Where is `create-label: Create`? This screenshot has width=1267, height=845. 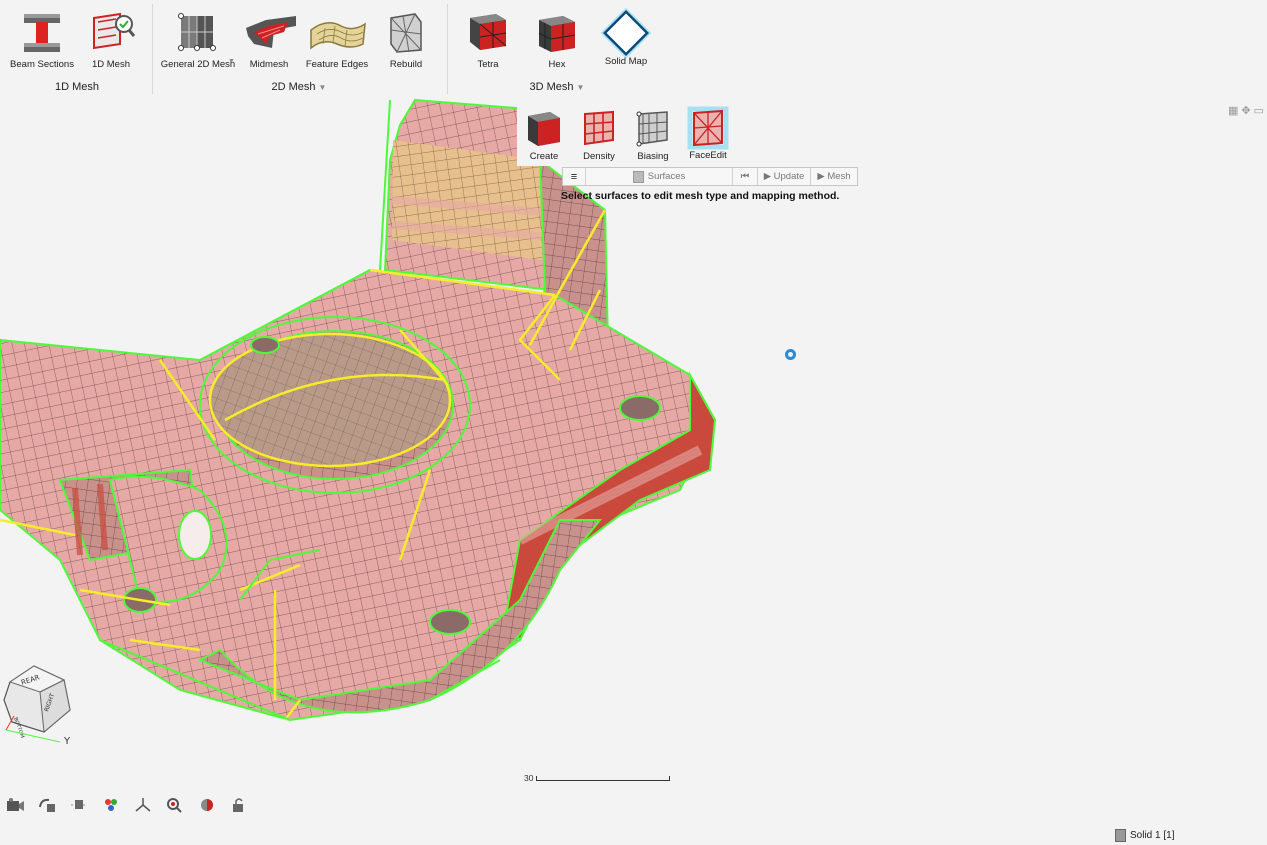
create-label: Create is located at coordinates (544, 156).